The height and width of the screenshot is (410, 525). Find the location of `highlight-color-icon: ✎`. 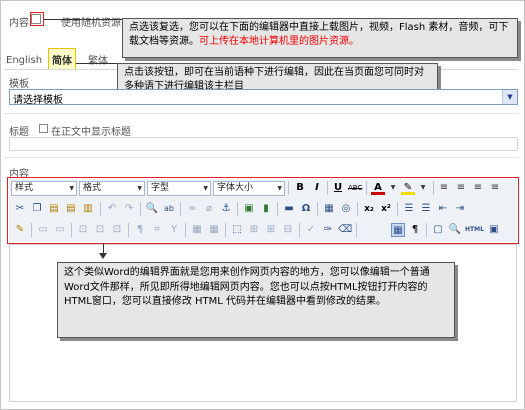

highlight-color-icon: ✎ is located at coordinates (408, 188).